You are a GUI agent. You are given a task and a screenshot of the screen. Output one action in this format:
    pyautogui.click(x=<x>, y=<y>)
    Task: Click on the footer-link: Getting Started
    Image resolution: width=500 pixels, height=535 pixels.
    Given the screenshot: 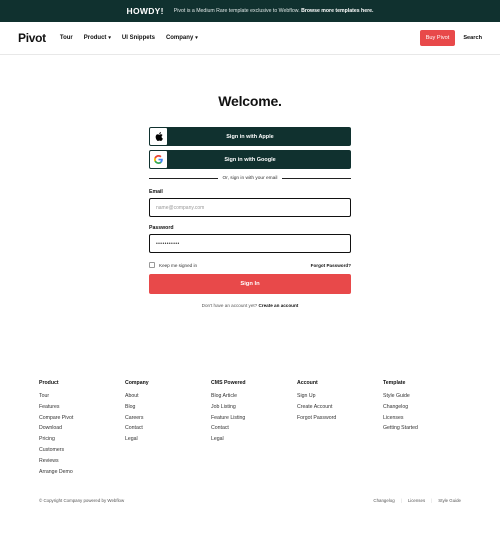 What is the action you would take?
    pyautogui.click(x=426, y=430)
    